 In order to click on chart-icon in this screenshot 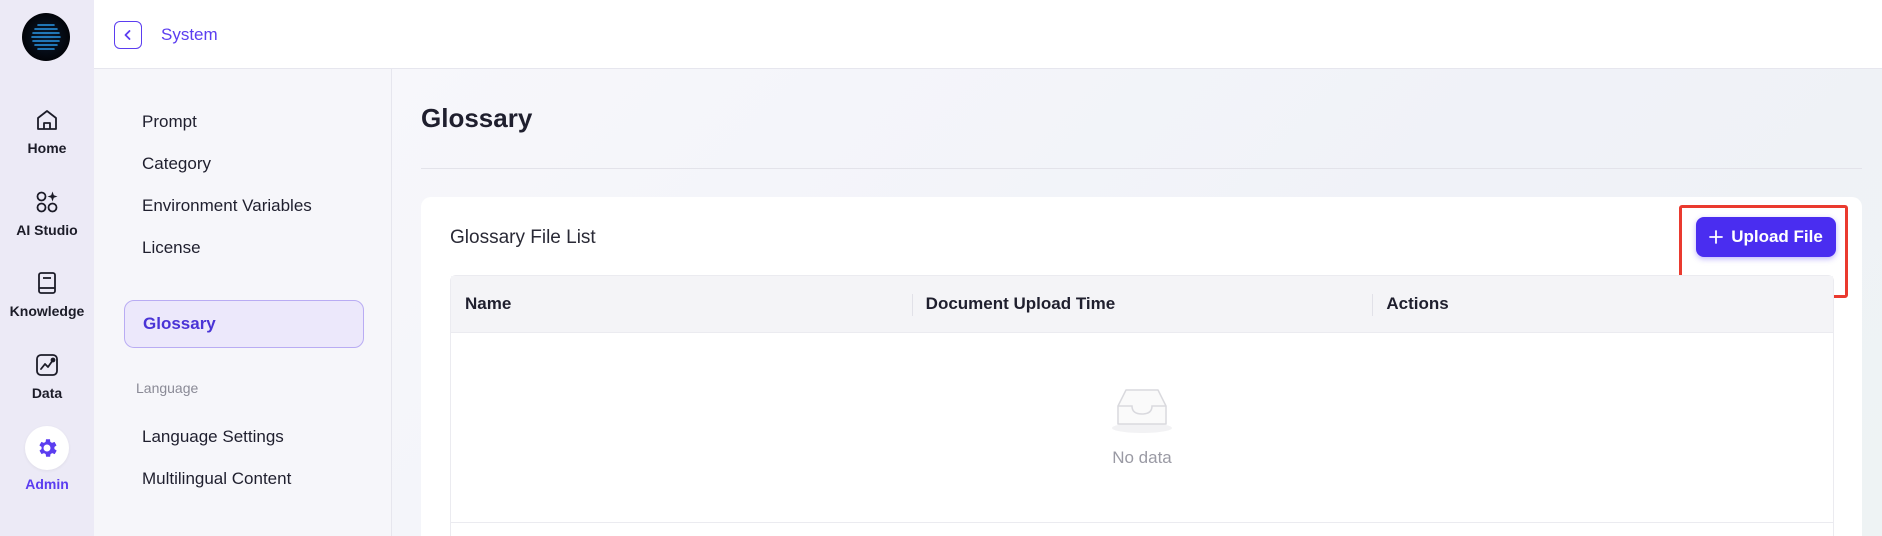, I will do `click(47, 365)`.